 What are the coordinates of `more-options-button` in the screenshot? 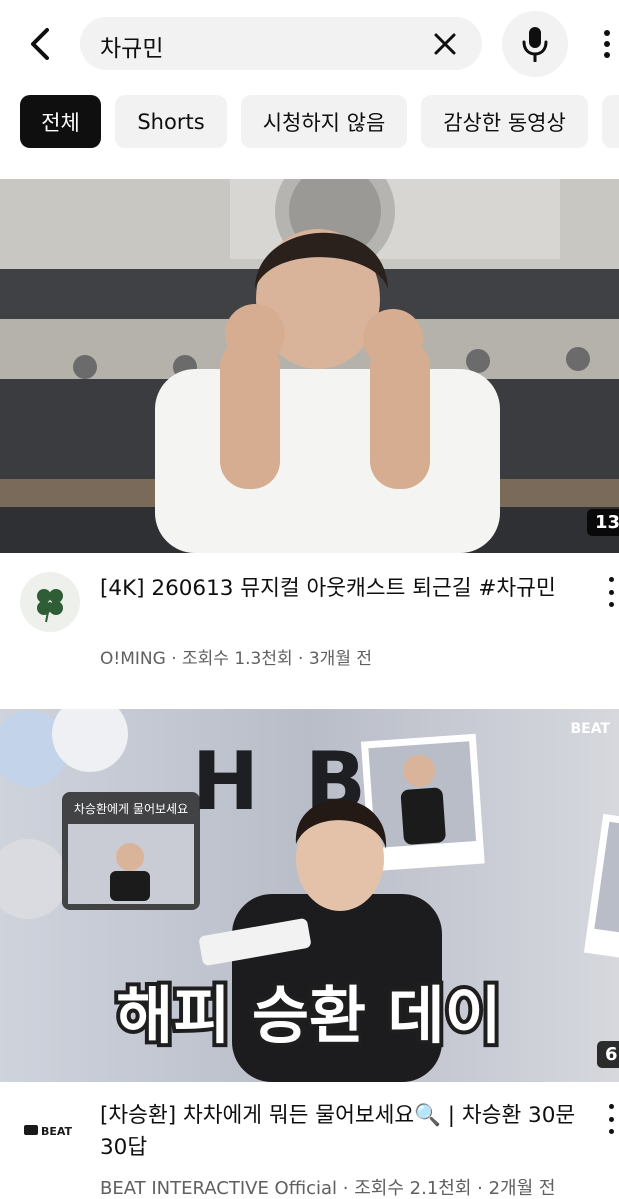 It's located at (607, 44).